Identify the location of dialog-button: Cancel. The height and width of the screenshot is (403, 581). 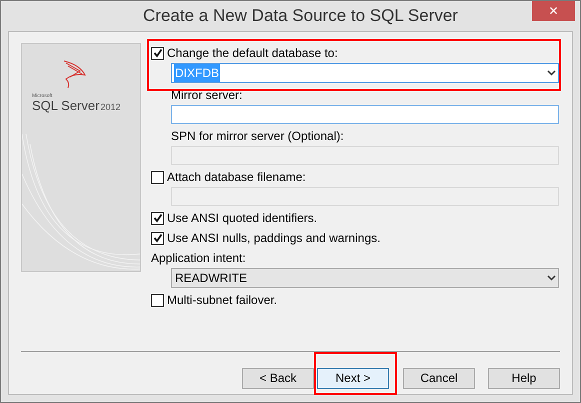
(439, 378).